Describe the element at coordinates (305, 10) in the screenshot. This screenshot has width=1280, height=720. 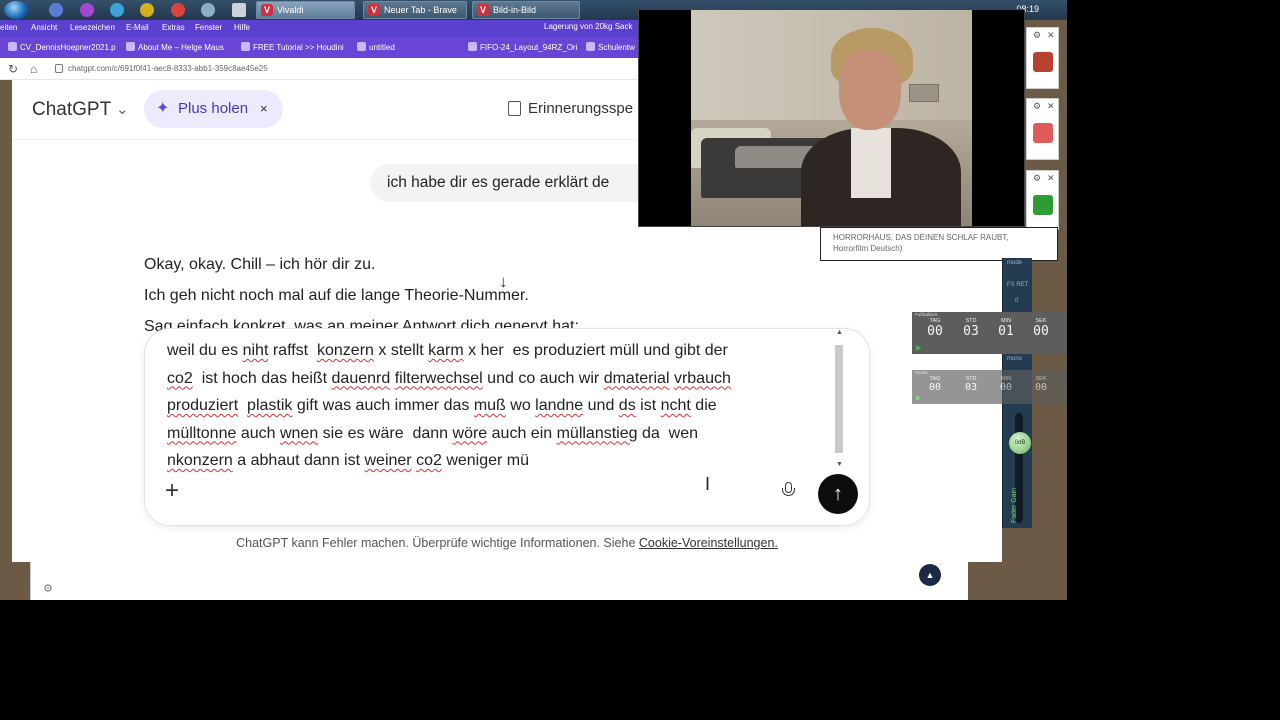
I see `taskbar-vivaldi: V Vivaldi` at that location.